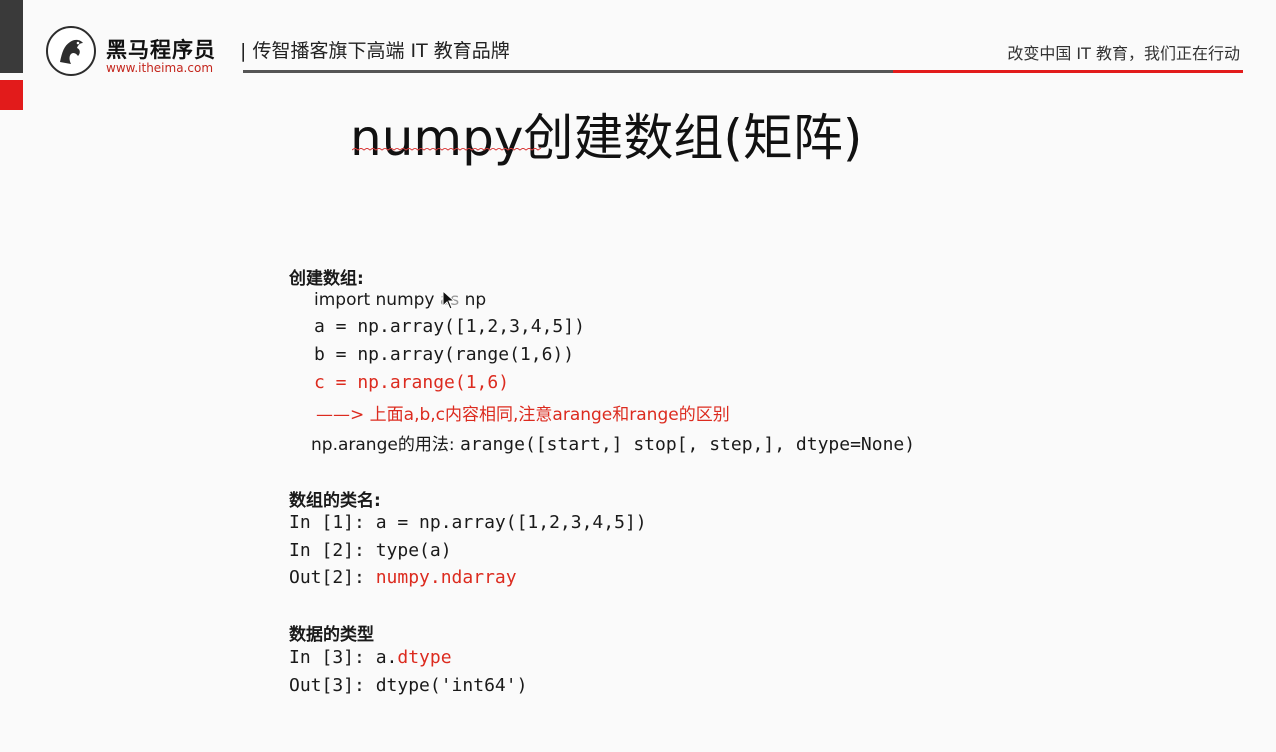 This screenshot has height=752, width=1276. Describe the element at coordinates (444, 354) in the screenshot. I see `code-line-b: b = np.array(range(1,6))` at that location.